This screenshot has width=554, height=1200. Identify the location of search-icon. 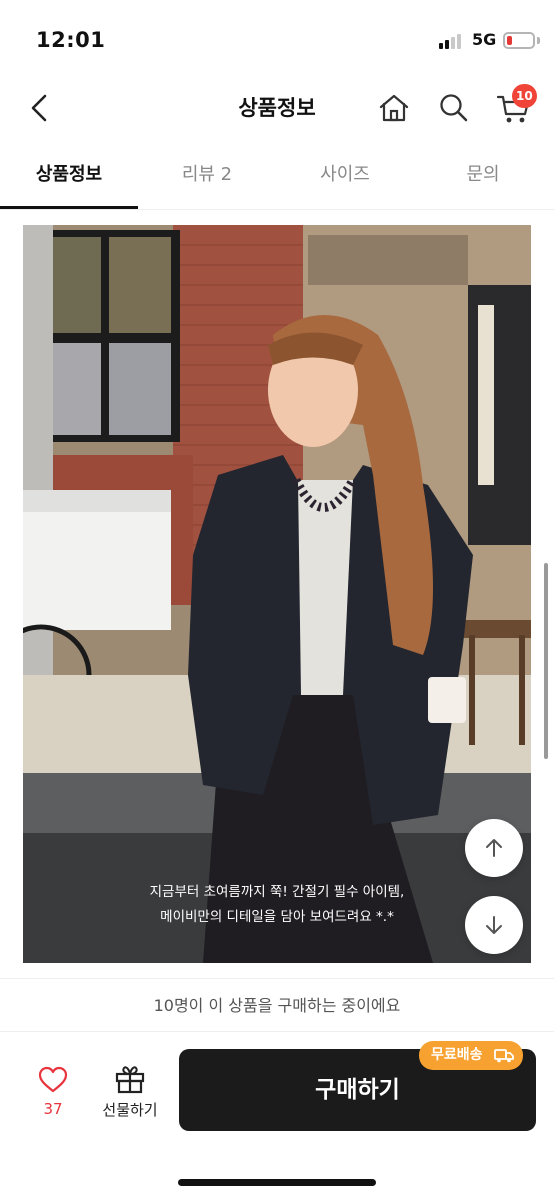
(454, 108).